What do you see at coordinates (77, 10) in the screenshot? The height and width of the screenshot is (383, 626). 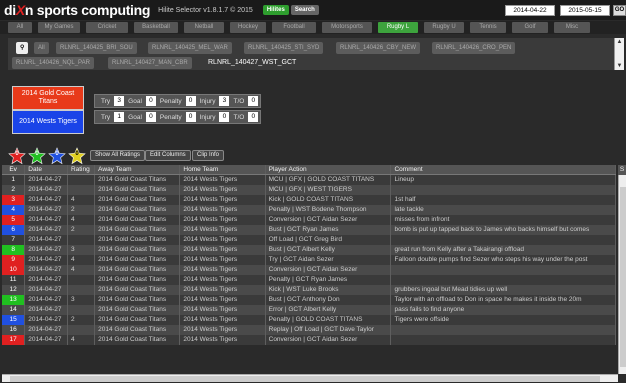 I see `app-logo: diXn sports computing` at bounding box center [77, 10].